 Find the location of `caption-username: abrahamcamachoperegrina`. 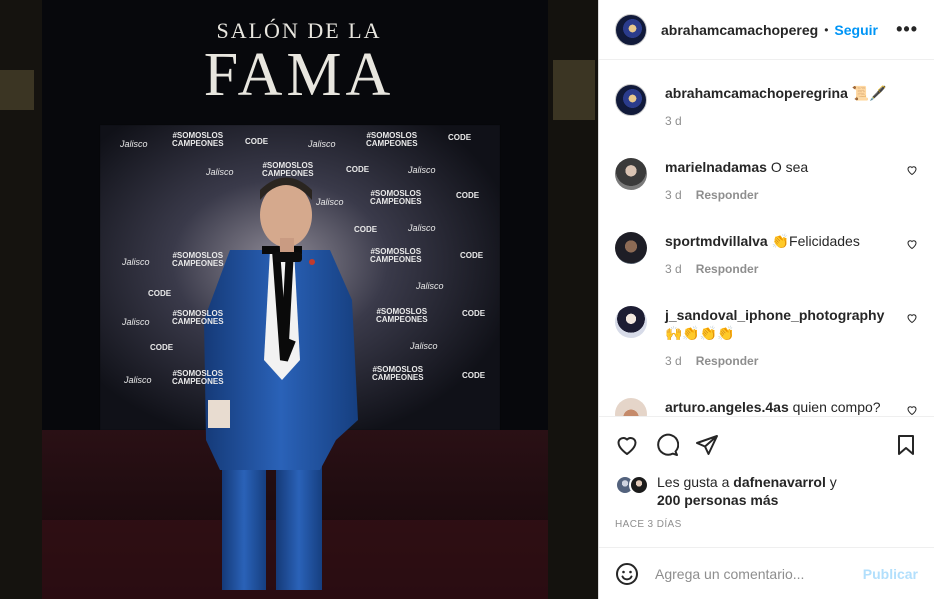

caption-username: abrahamcamachoperegrina is located at coordinates (756, 93).